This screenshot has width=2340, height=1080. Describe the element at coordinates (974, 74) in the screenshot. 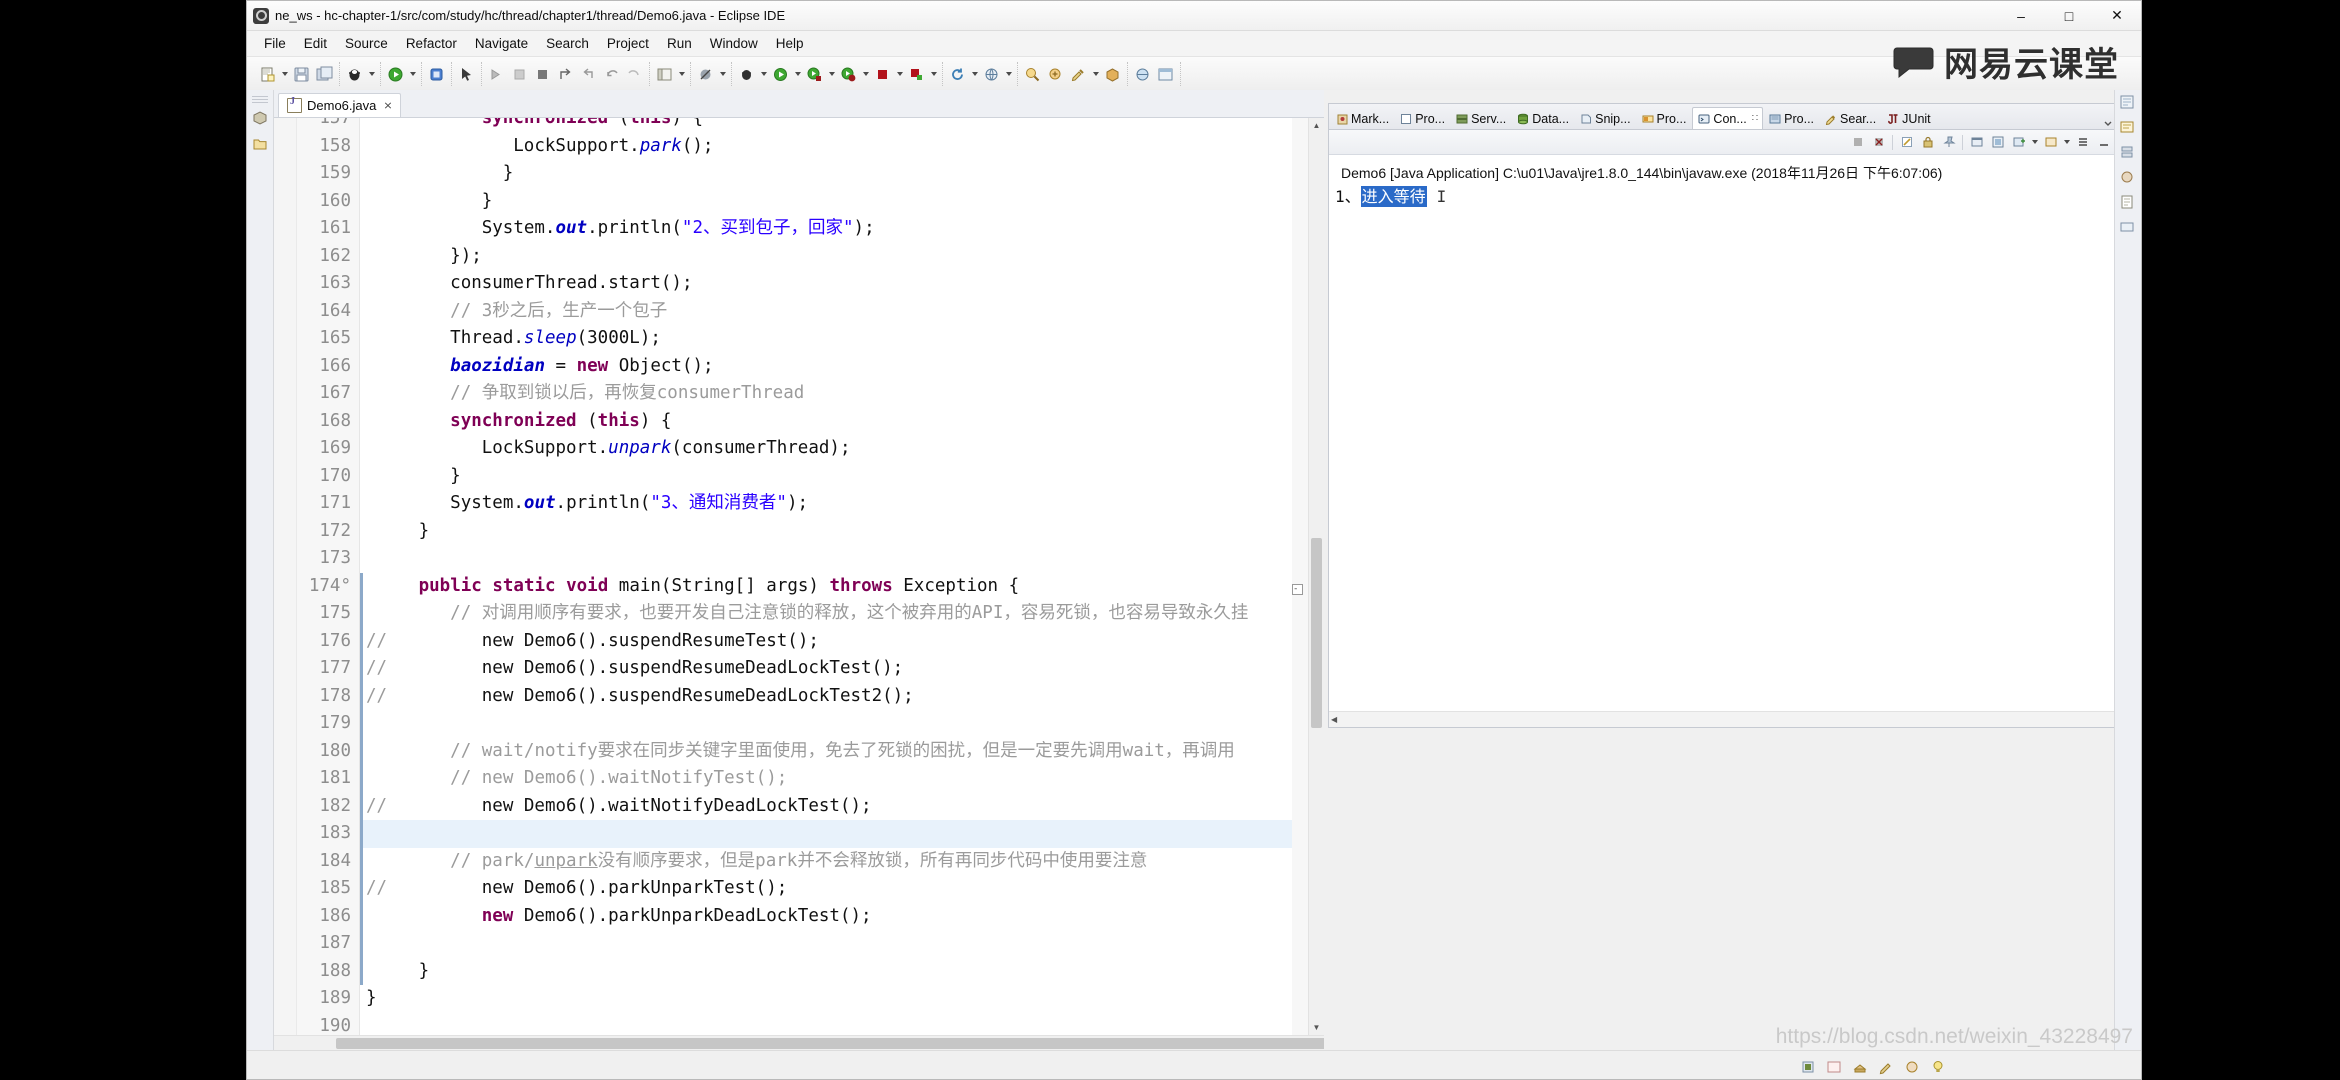

I see `refresh-dropdown-icon` at that location.